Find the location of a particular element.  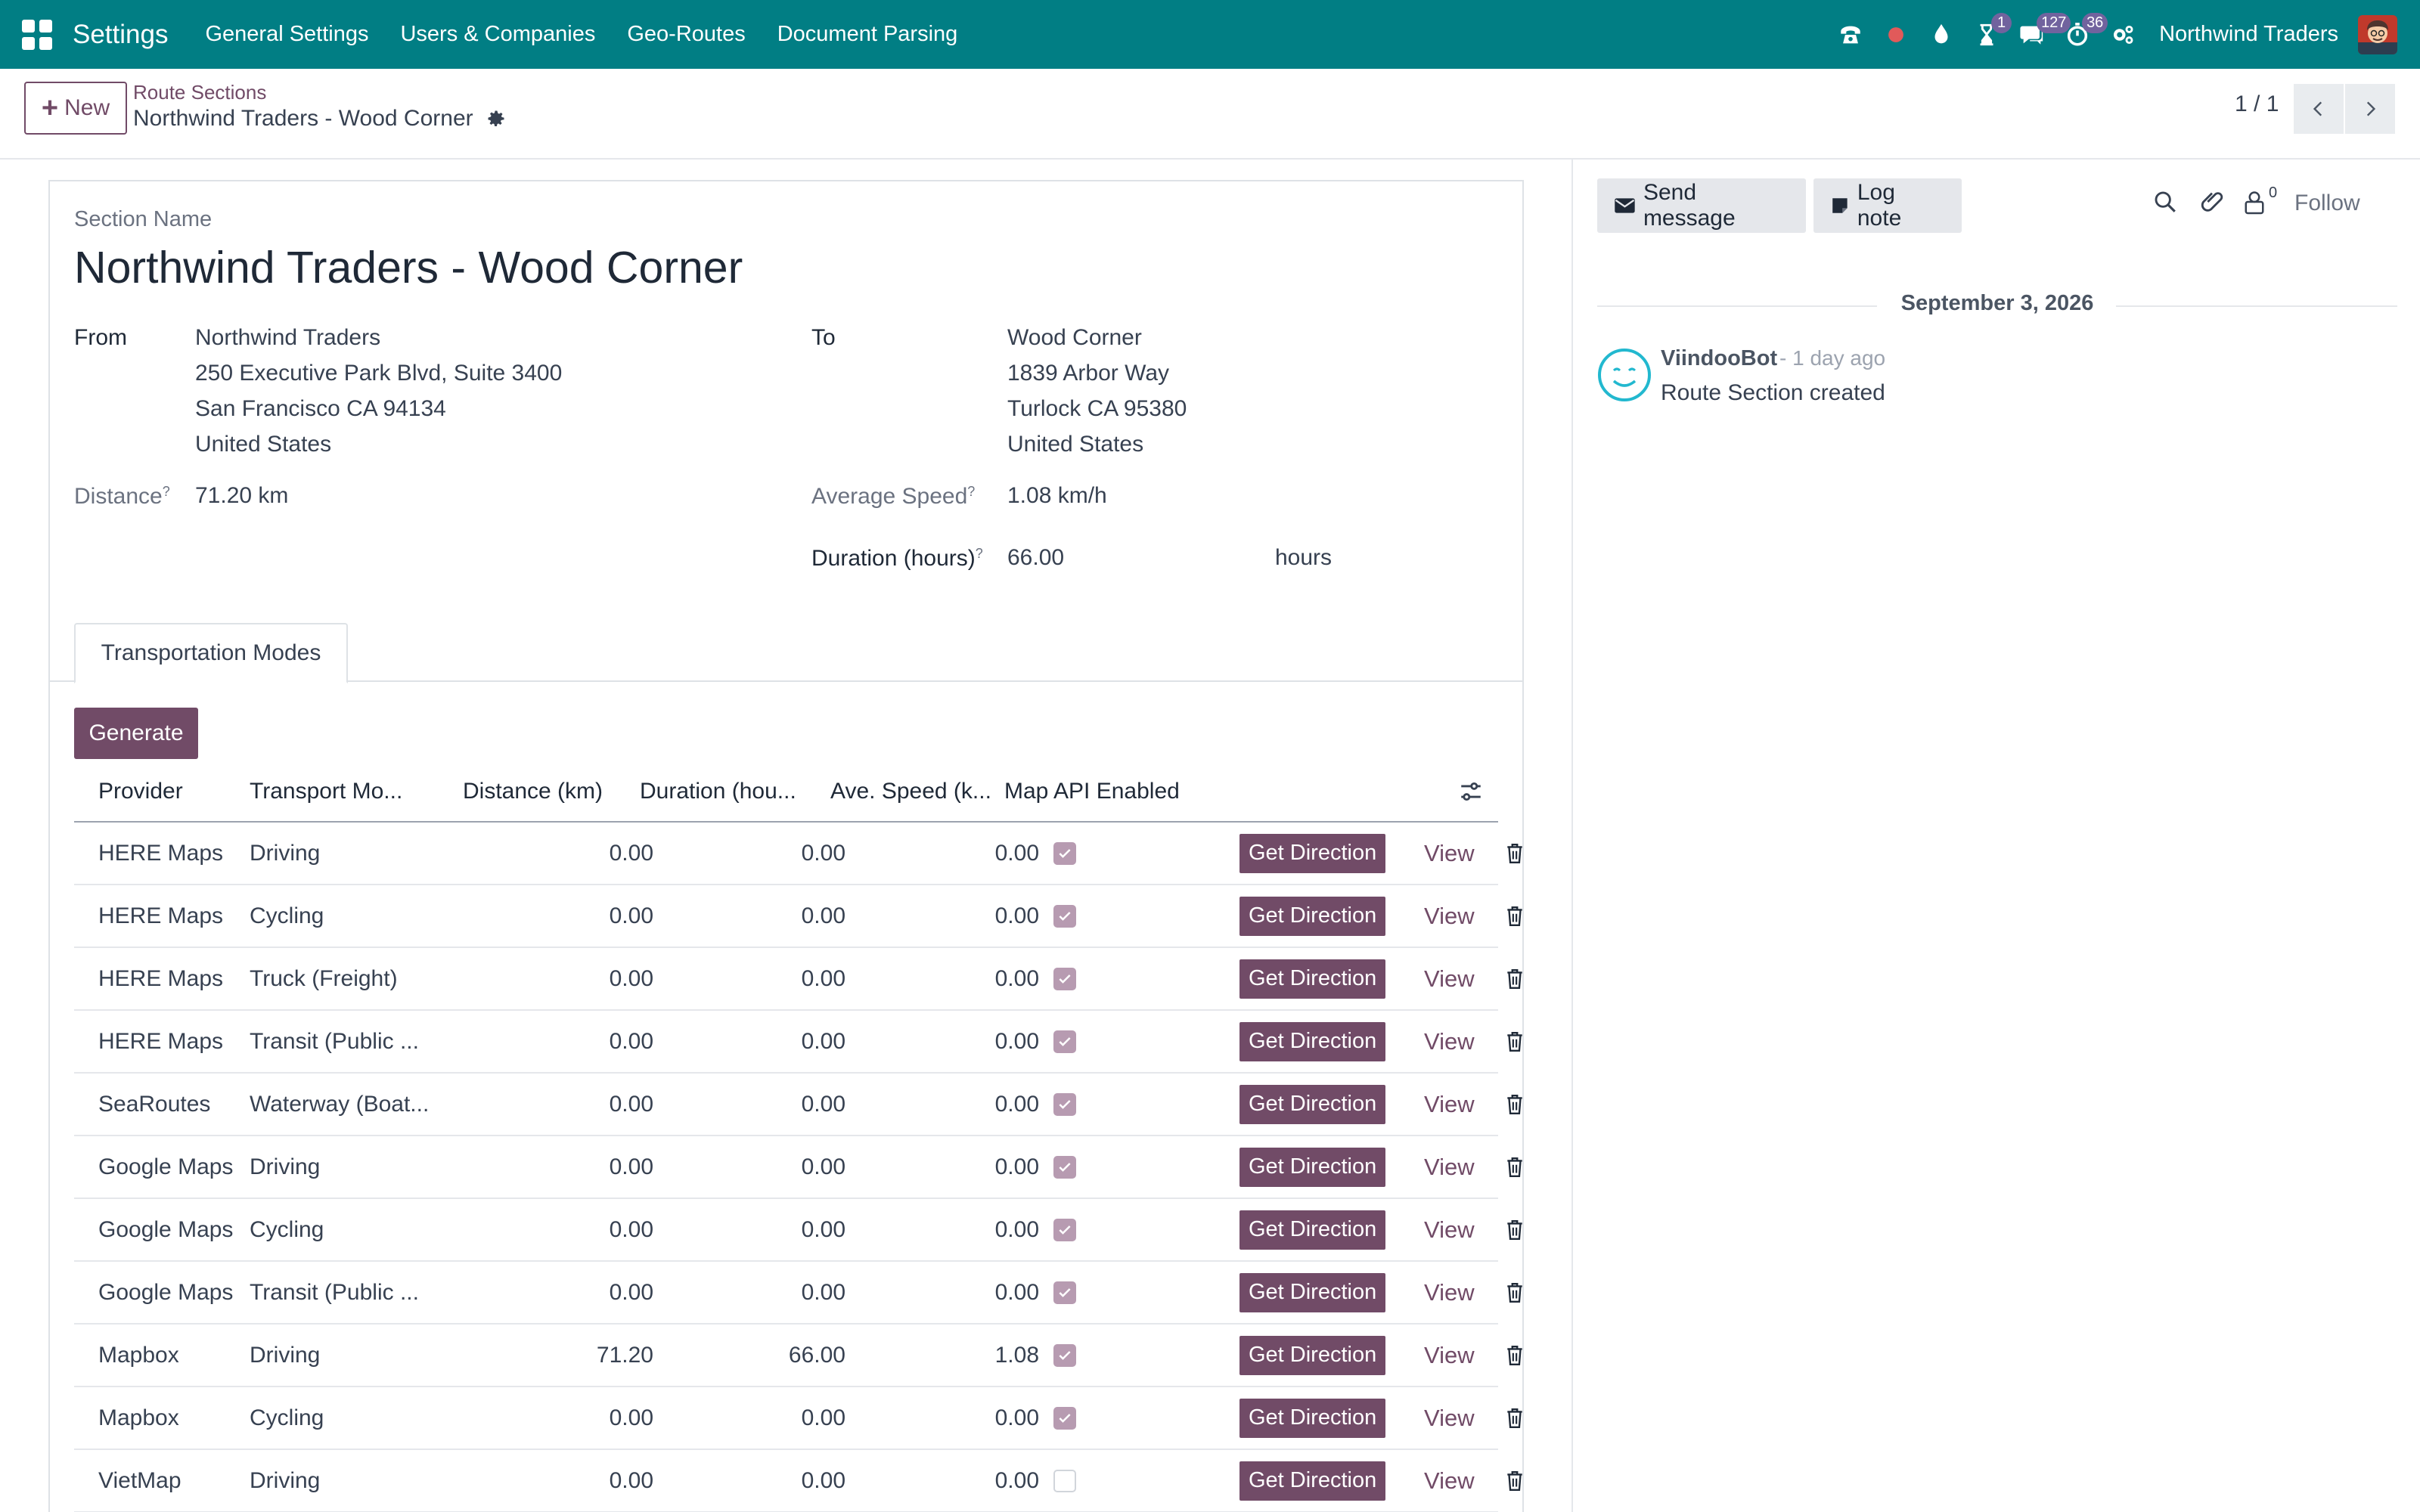

timer-icon: 36 is located at coordinates (2081, 34).